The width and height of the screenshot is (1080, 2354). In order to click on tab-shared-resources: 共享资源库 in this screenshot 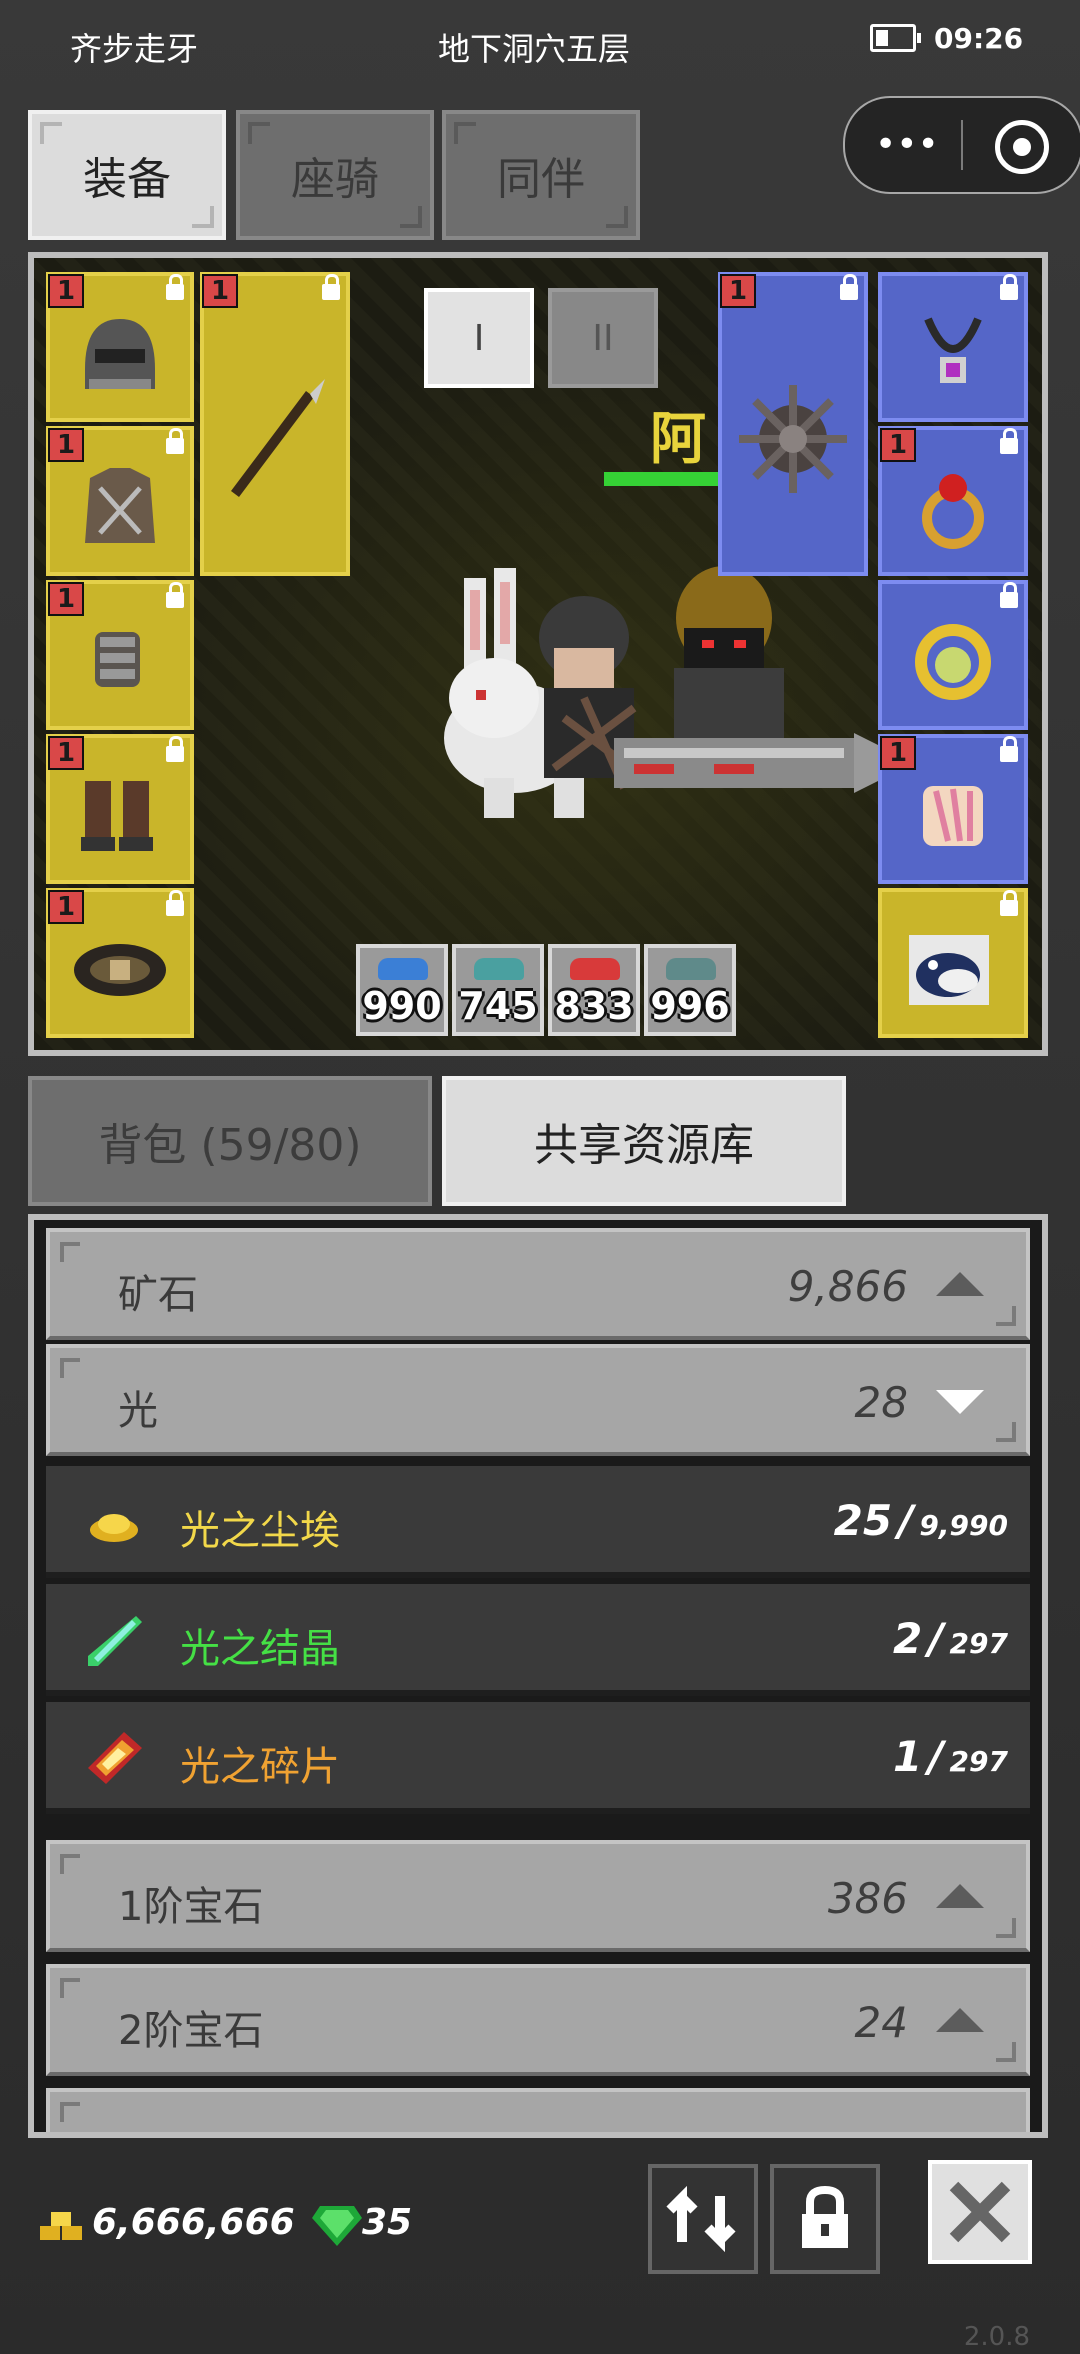, I will do `click(644, 1141)`.